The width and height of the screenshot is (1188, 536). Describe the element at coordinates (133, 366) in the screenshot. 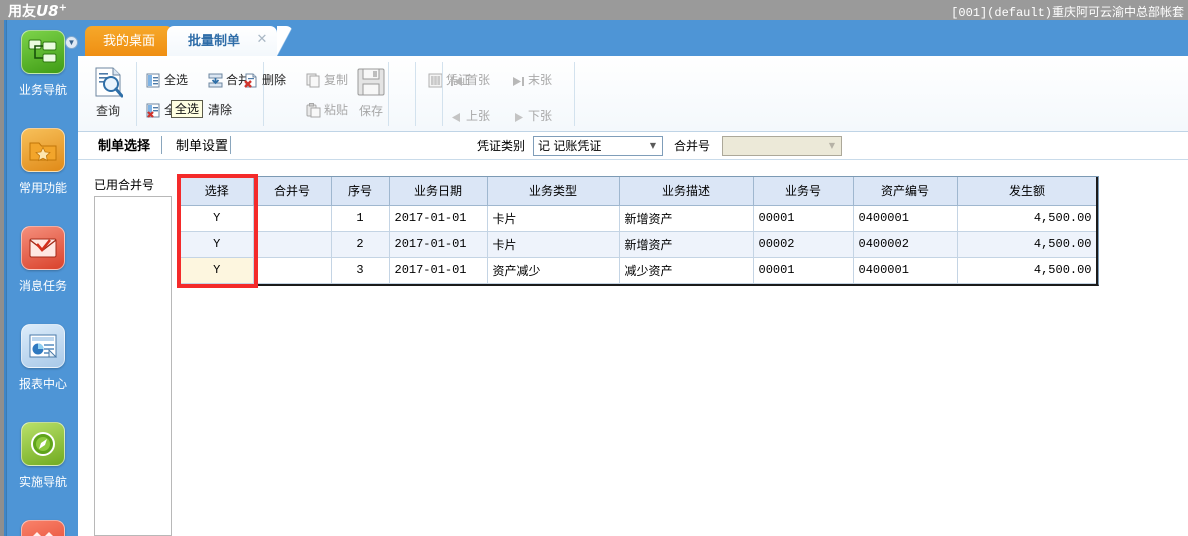

I see `used-merge-no-listbox` at that location.